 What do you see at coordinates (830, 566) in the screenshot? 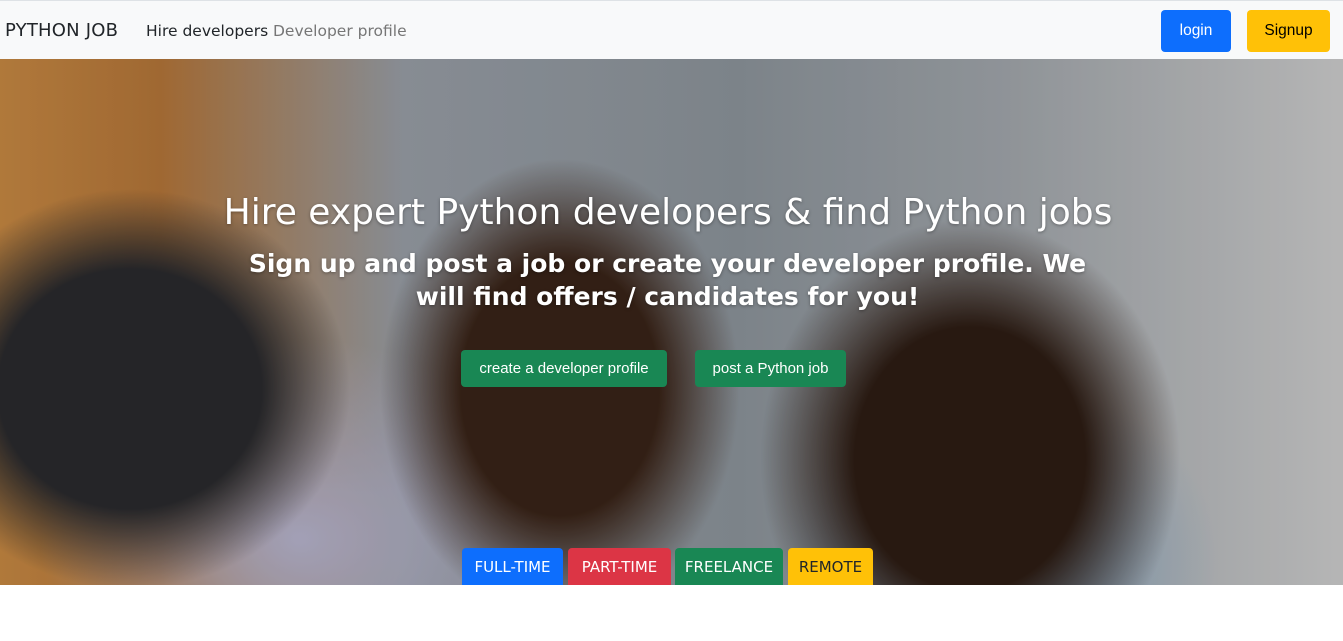
I see `job-type-remote: REMOTE` at bounding box center [830, 566].